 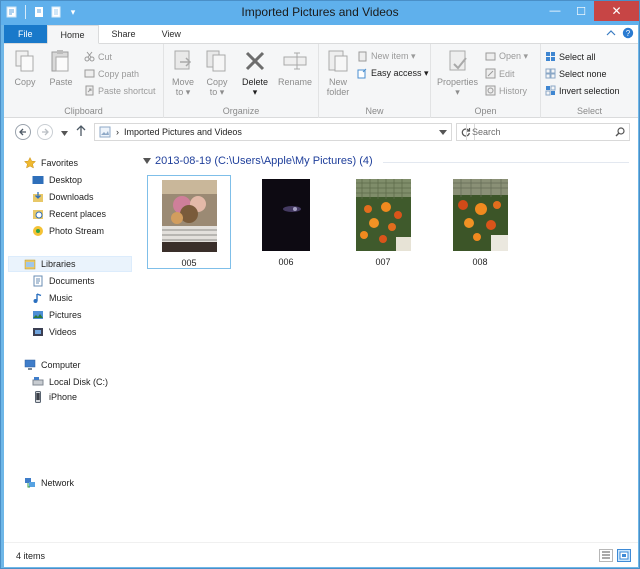 What do you see at coordinates (30, 365) in the screenshot?
I see `computer-icon` at bounding box center [30, 365].